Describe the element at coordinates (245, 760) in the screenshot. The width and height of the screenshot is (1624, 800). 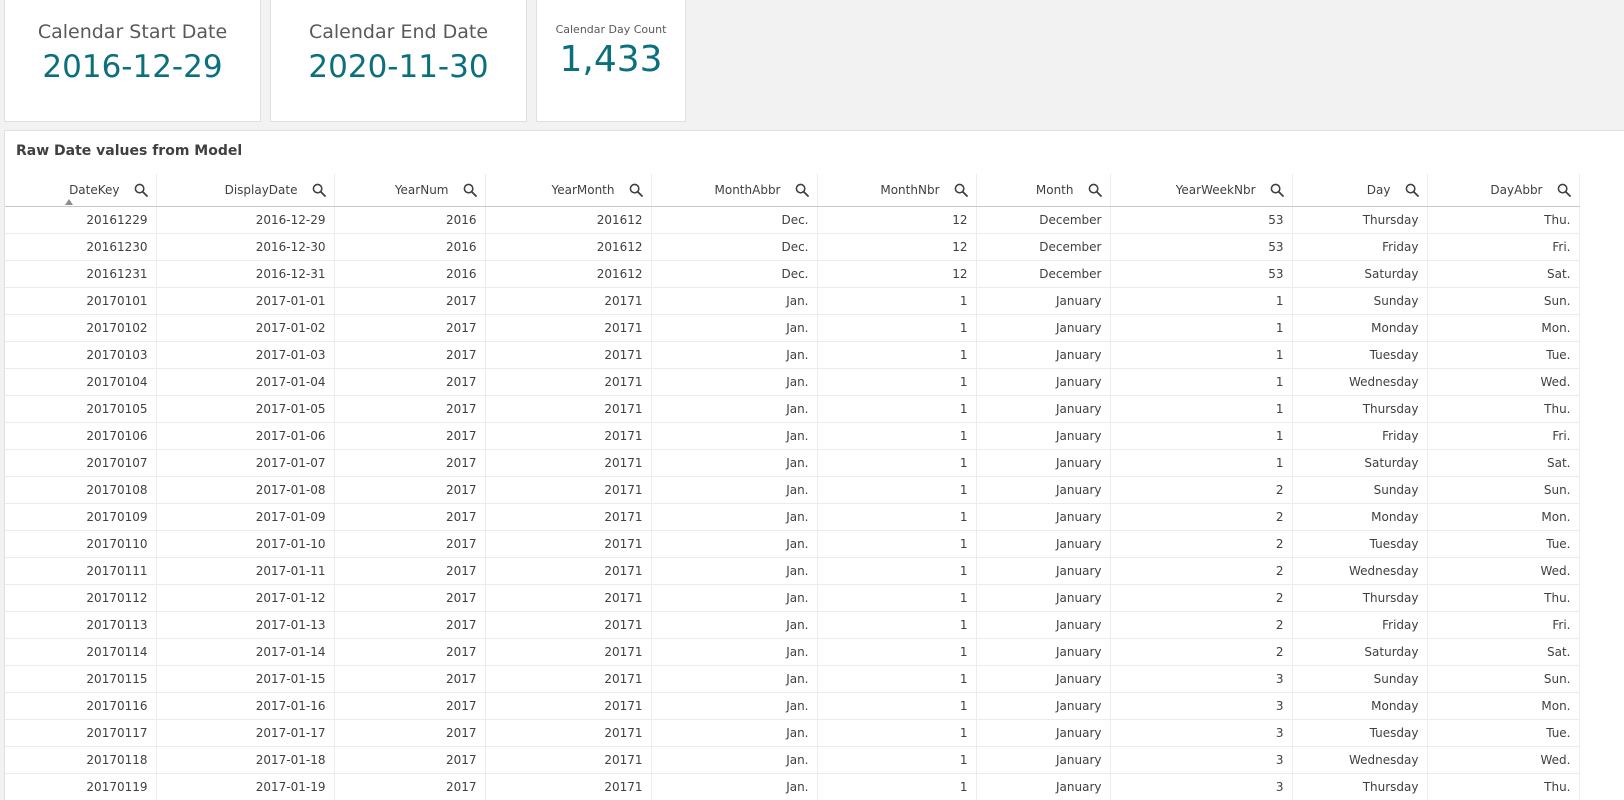
I see `table-cell: 2017-01-18` at that location.